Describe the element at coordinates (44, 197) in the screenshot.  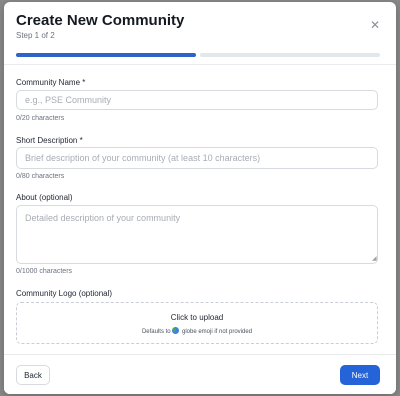
I see `about-label: About (optional)` at that location.